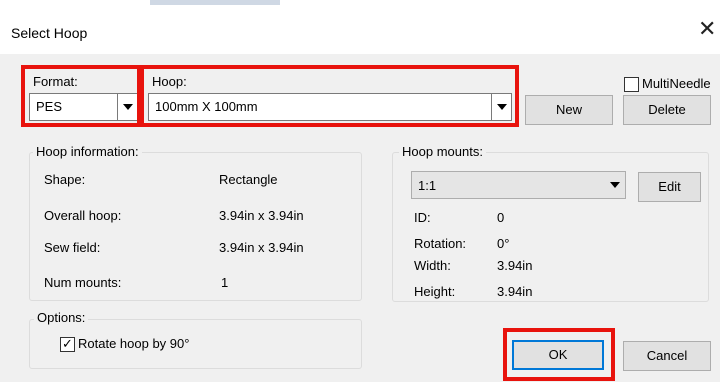 Image resolution: width=720 pixels, height=382 pixels. I want to click on edit-button: Edit, so click(669, 187).